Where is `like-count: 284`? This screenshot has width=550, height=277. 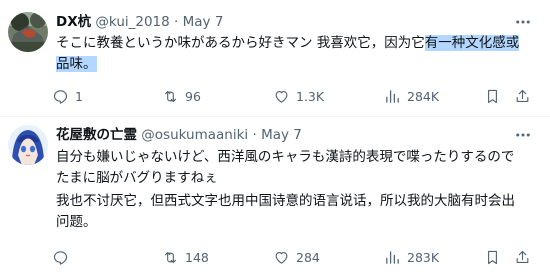
like-count: 284 is located at coordinates (308, 257).